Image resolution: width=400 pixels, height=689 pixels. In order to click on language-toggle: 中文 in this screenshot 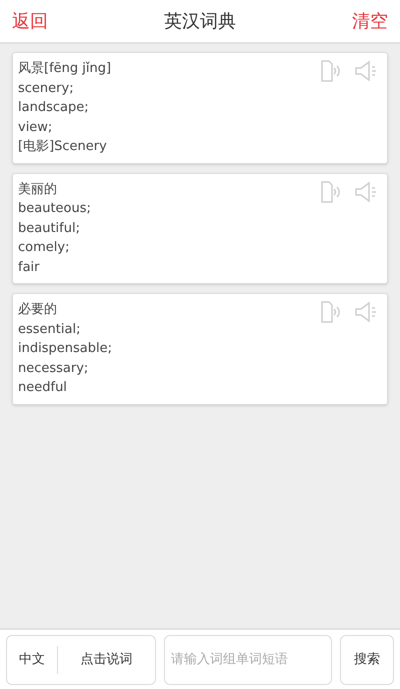, I will do `click(32, 660)`.